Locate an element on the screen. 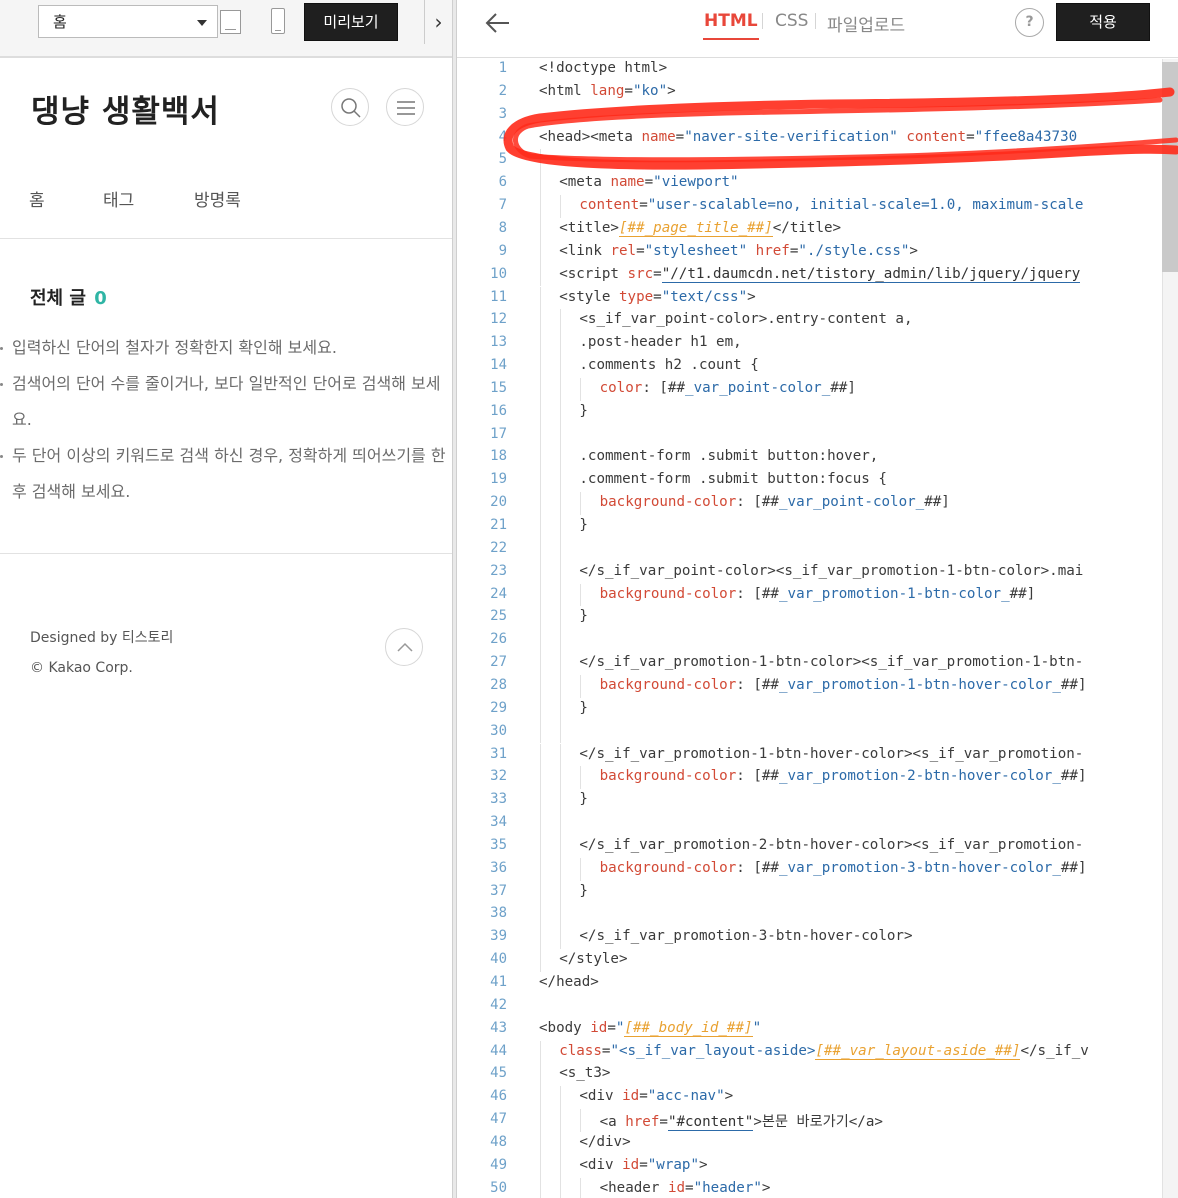 This screenshot has width=1178, height=1198. nav-tag: 태그 is located at coordinates (118, 198).